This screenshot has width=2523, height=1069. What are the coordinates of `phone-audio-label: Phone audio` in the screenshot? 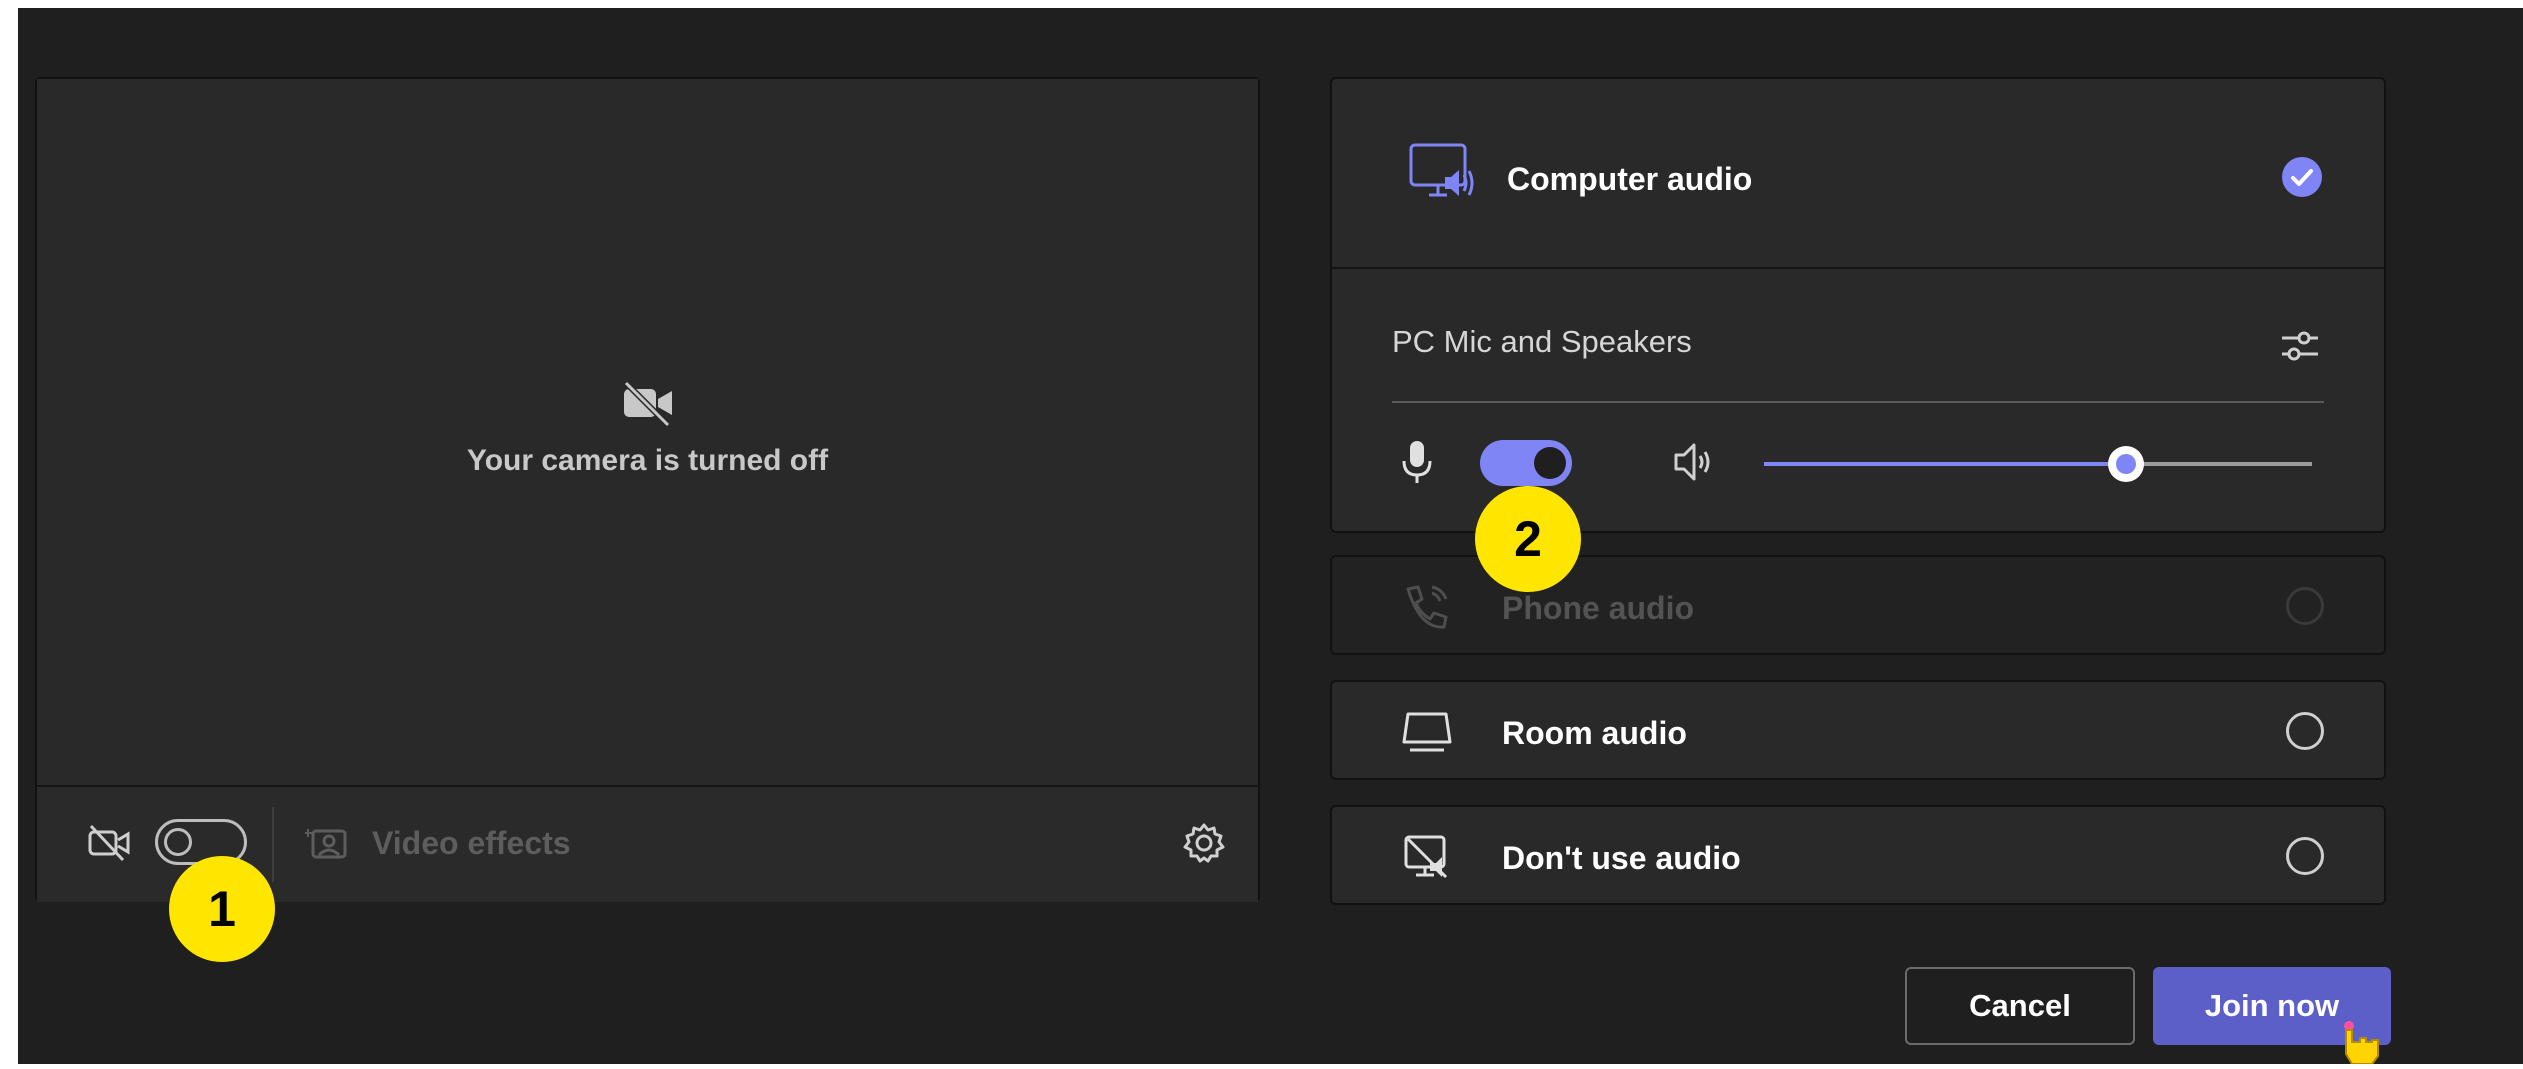 It's located at (1598, 608).